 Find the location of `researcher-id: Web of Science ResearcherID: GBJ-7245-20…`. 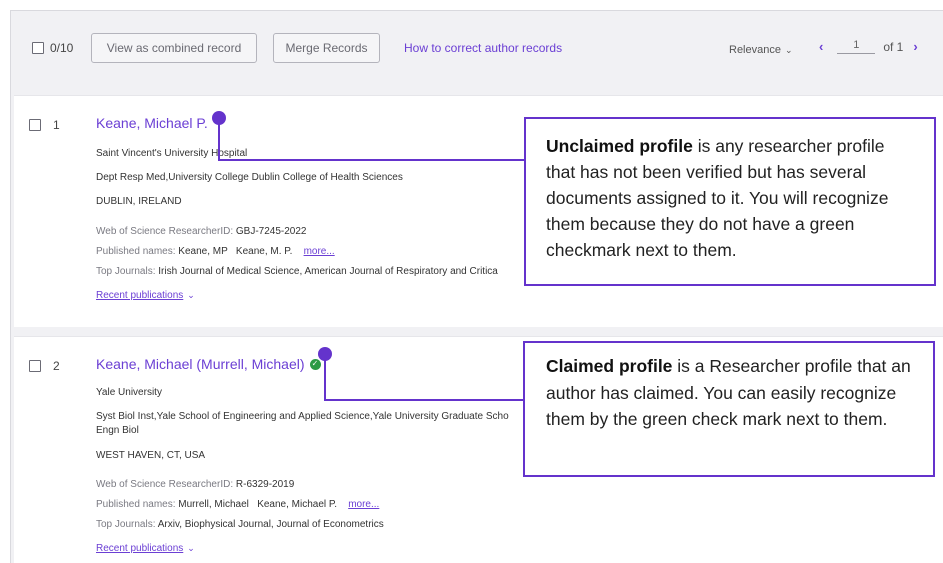

researcher-id: Web of Science ResearcherID: GBJ-7245-20… is located at coordinates (201, 231).